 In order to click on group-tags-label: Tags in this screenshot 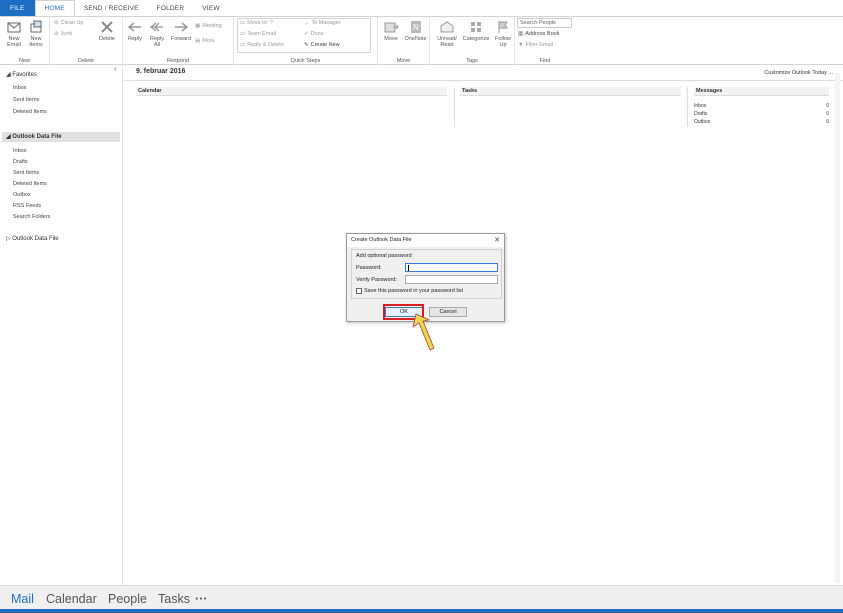, I will do `click(472, 61)`.